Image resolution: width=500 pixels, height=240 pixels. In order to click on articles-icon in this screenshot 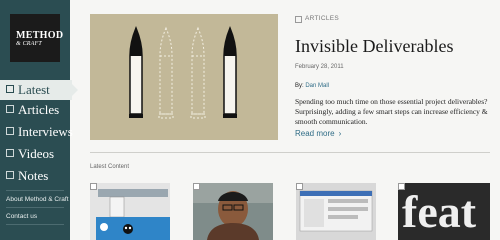, I will do `click(10, 109)`.